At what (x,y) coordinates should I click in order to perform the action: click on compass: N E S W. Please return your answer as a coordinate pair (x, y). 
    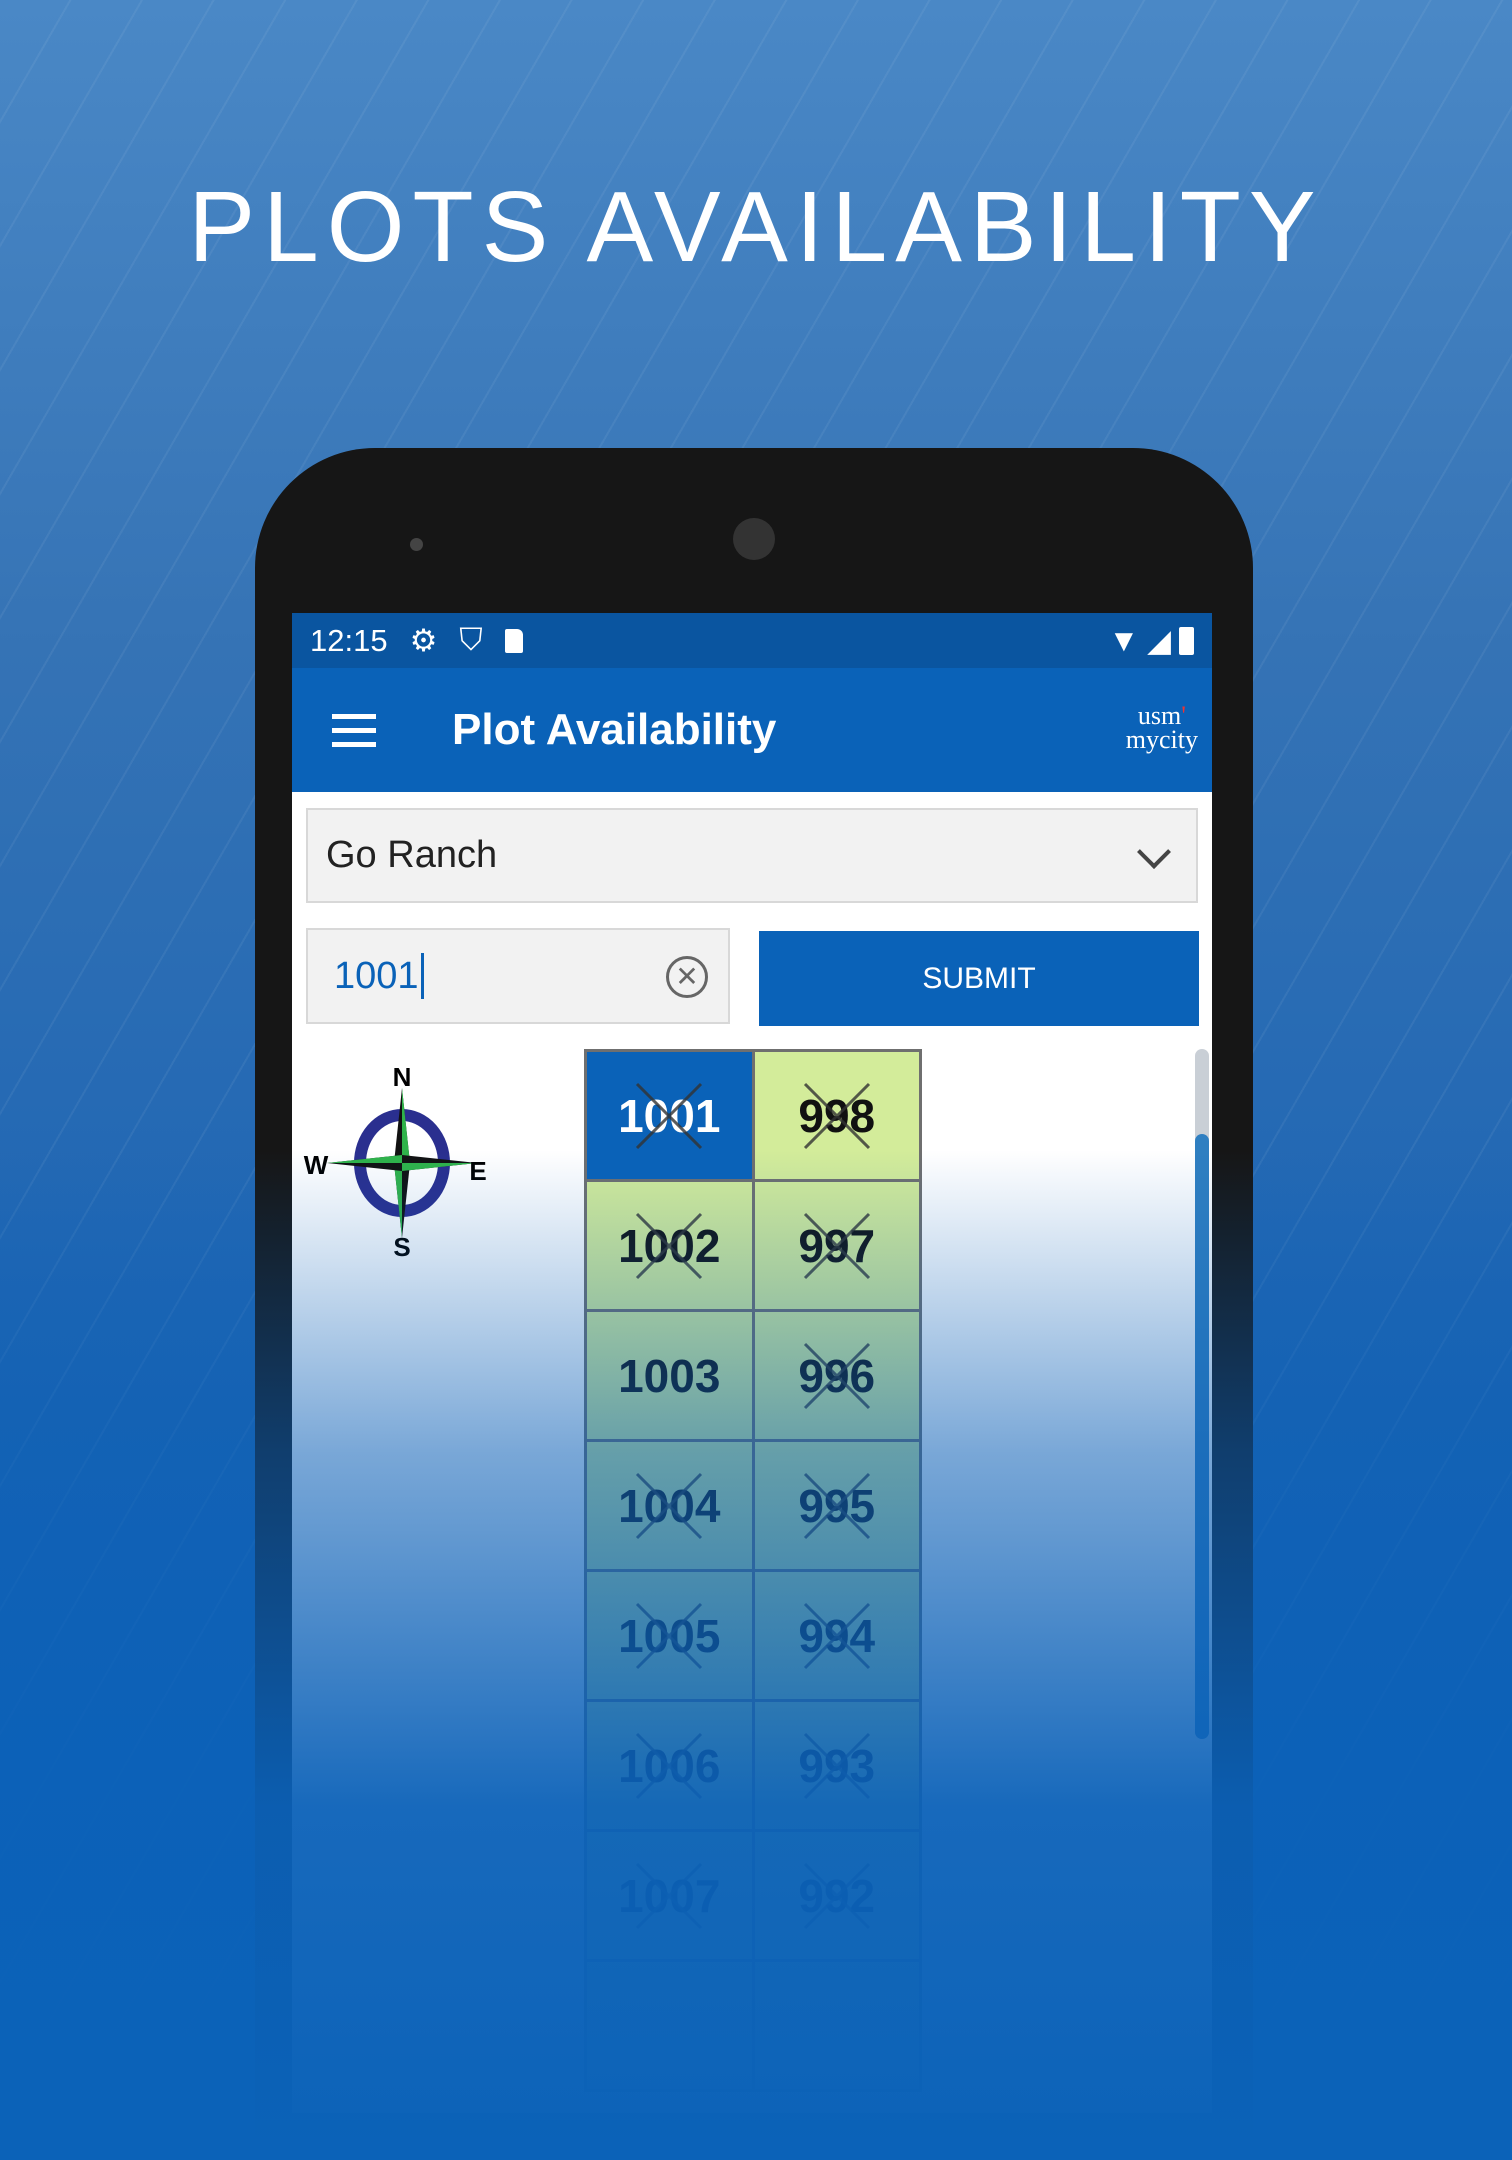
    Looking at the image, I should click on (402, 1162).